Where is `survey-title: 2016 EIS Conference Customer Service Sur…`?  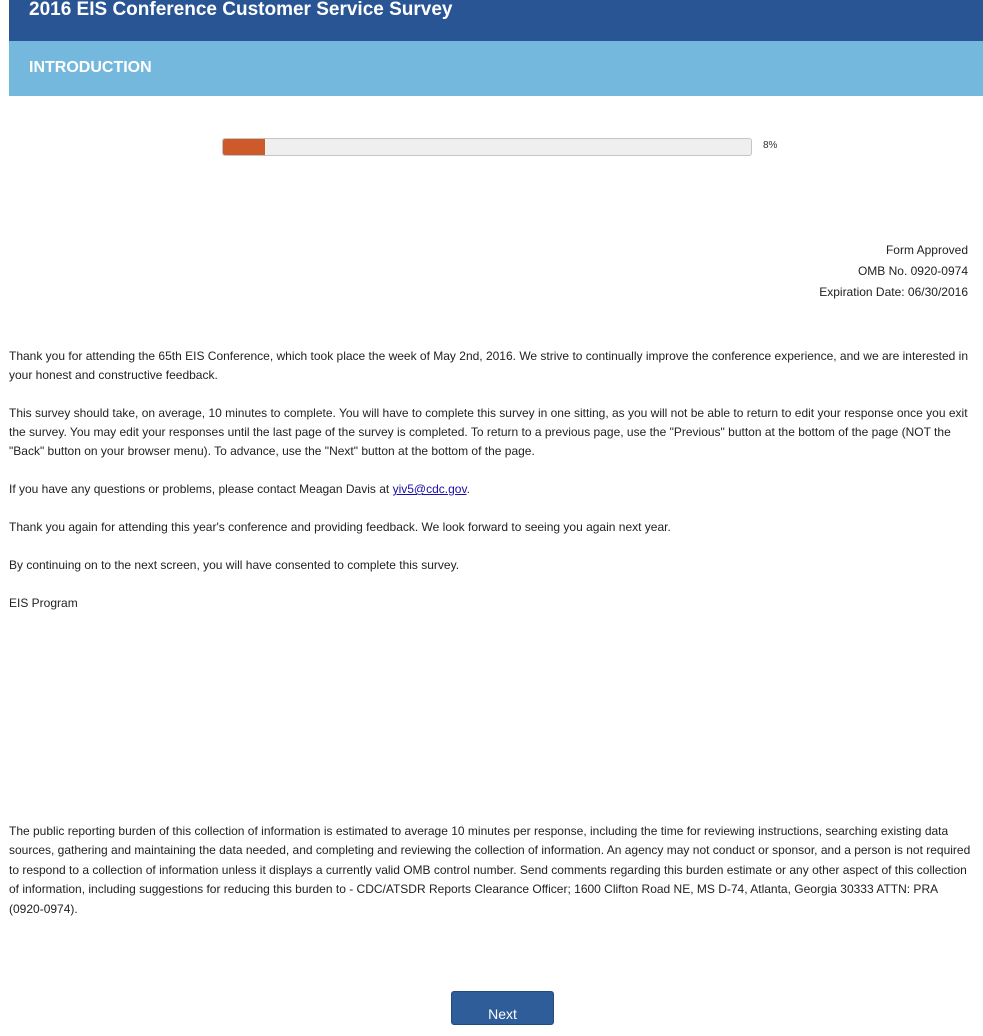
survey-title: 2016 EIS Conference Customer Service Sur… is located at coordinates (241, 10).